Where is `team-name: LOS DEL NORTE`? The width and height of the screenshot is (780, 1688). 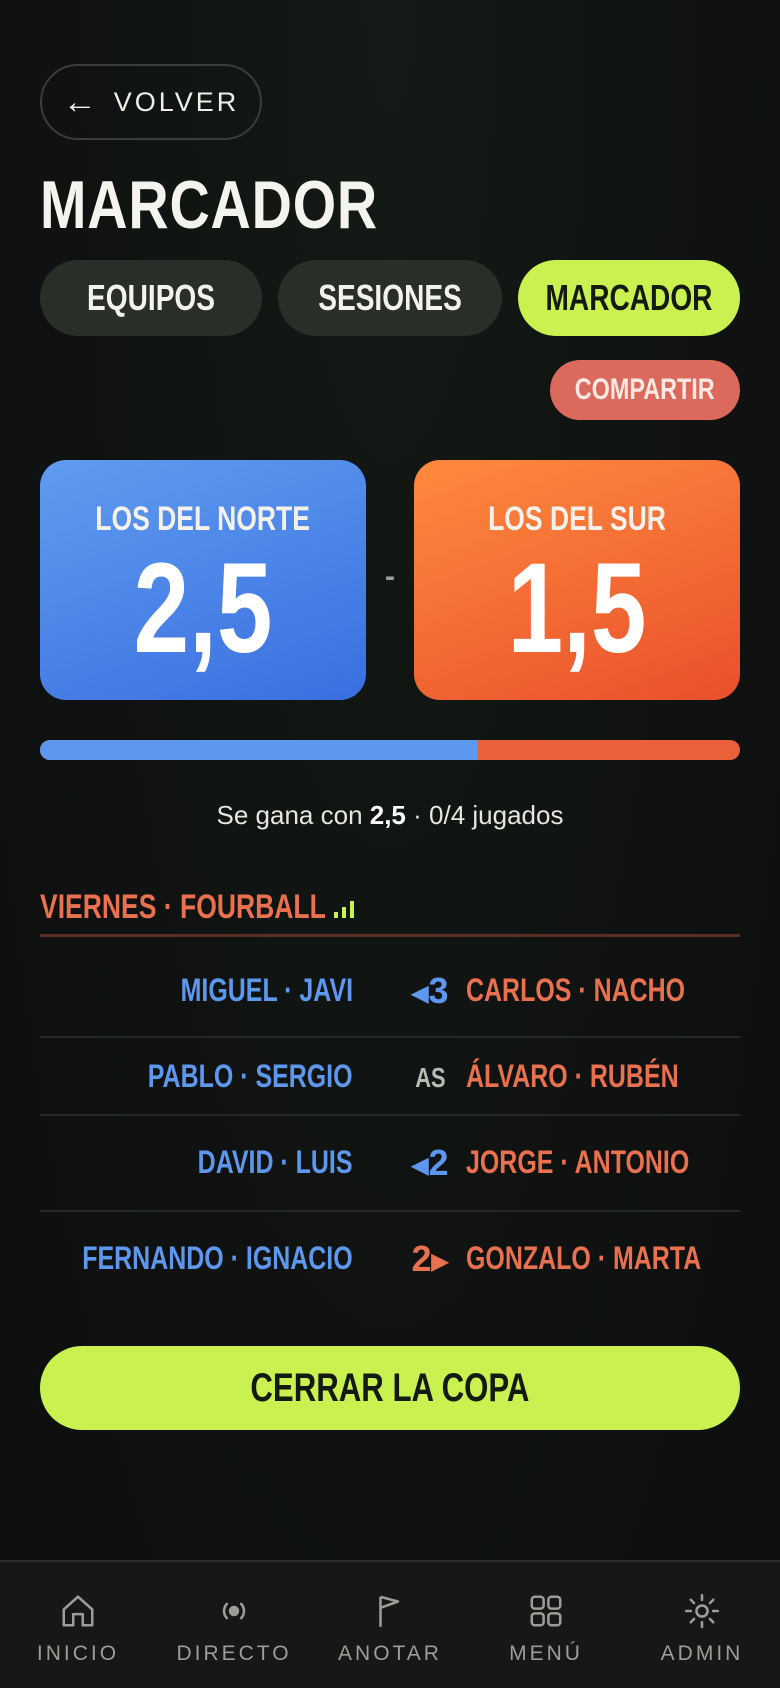 team-name: LOS DEL NORTE is located at coordinates (203, 519).